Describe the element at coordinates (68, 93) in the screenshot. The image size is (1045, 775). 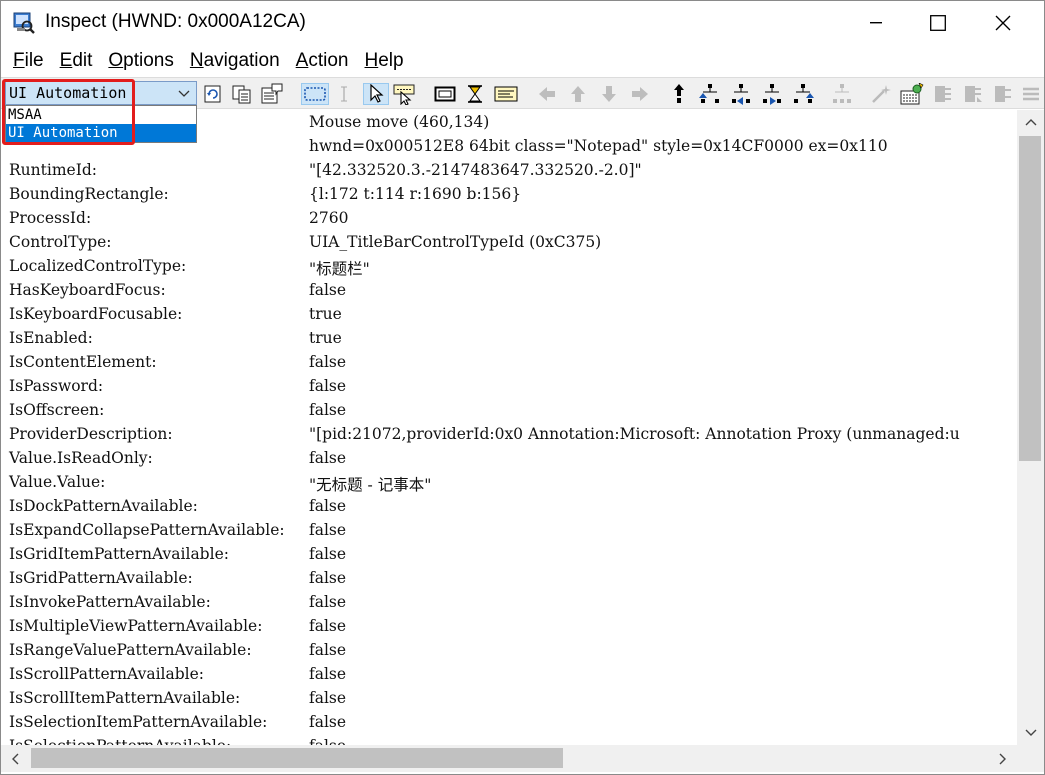
I see `mode-combobox-value: UI Automation` at that location.